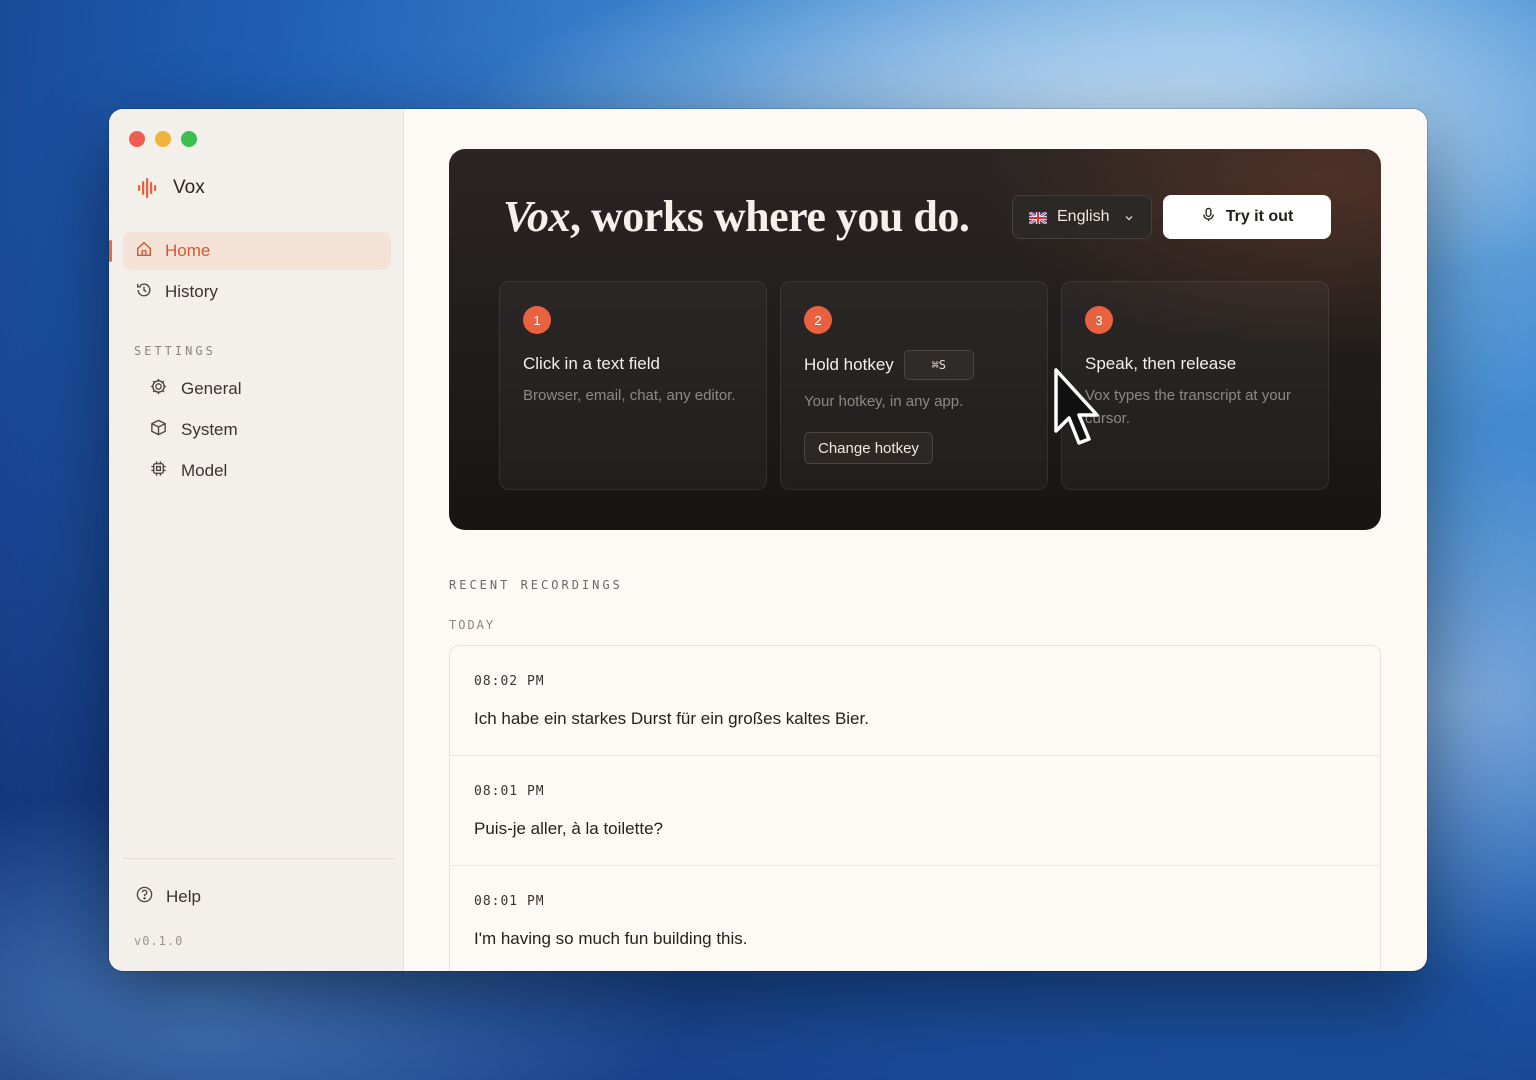 The image size is (1536, 1080). What do you see at coordinates (818, 320) in the screenshot?
I see `step-number: 2` at bounding box center [818, 320].